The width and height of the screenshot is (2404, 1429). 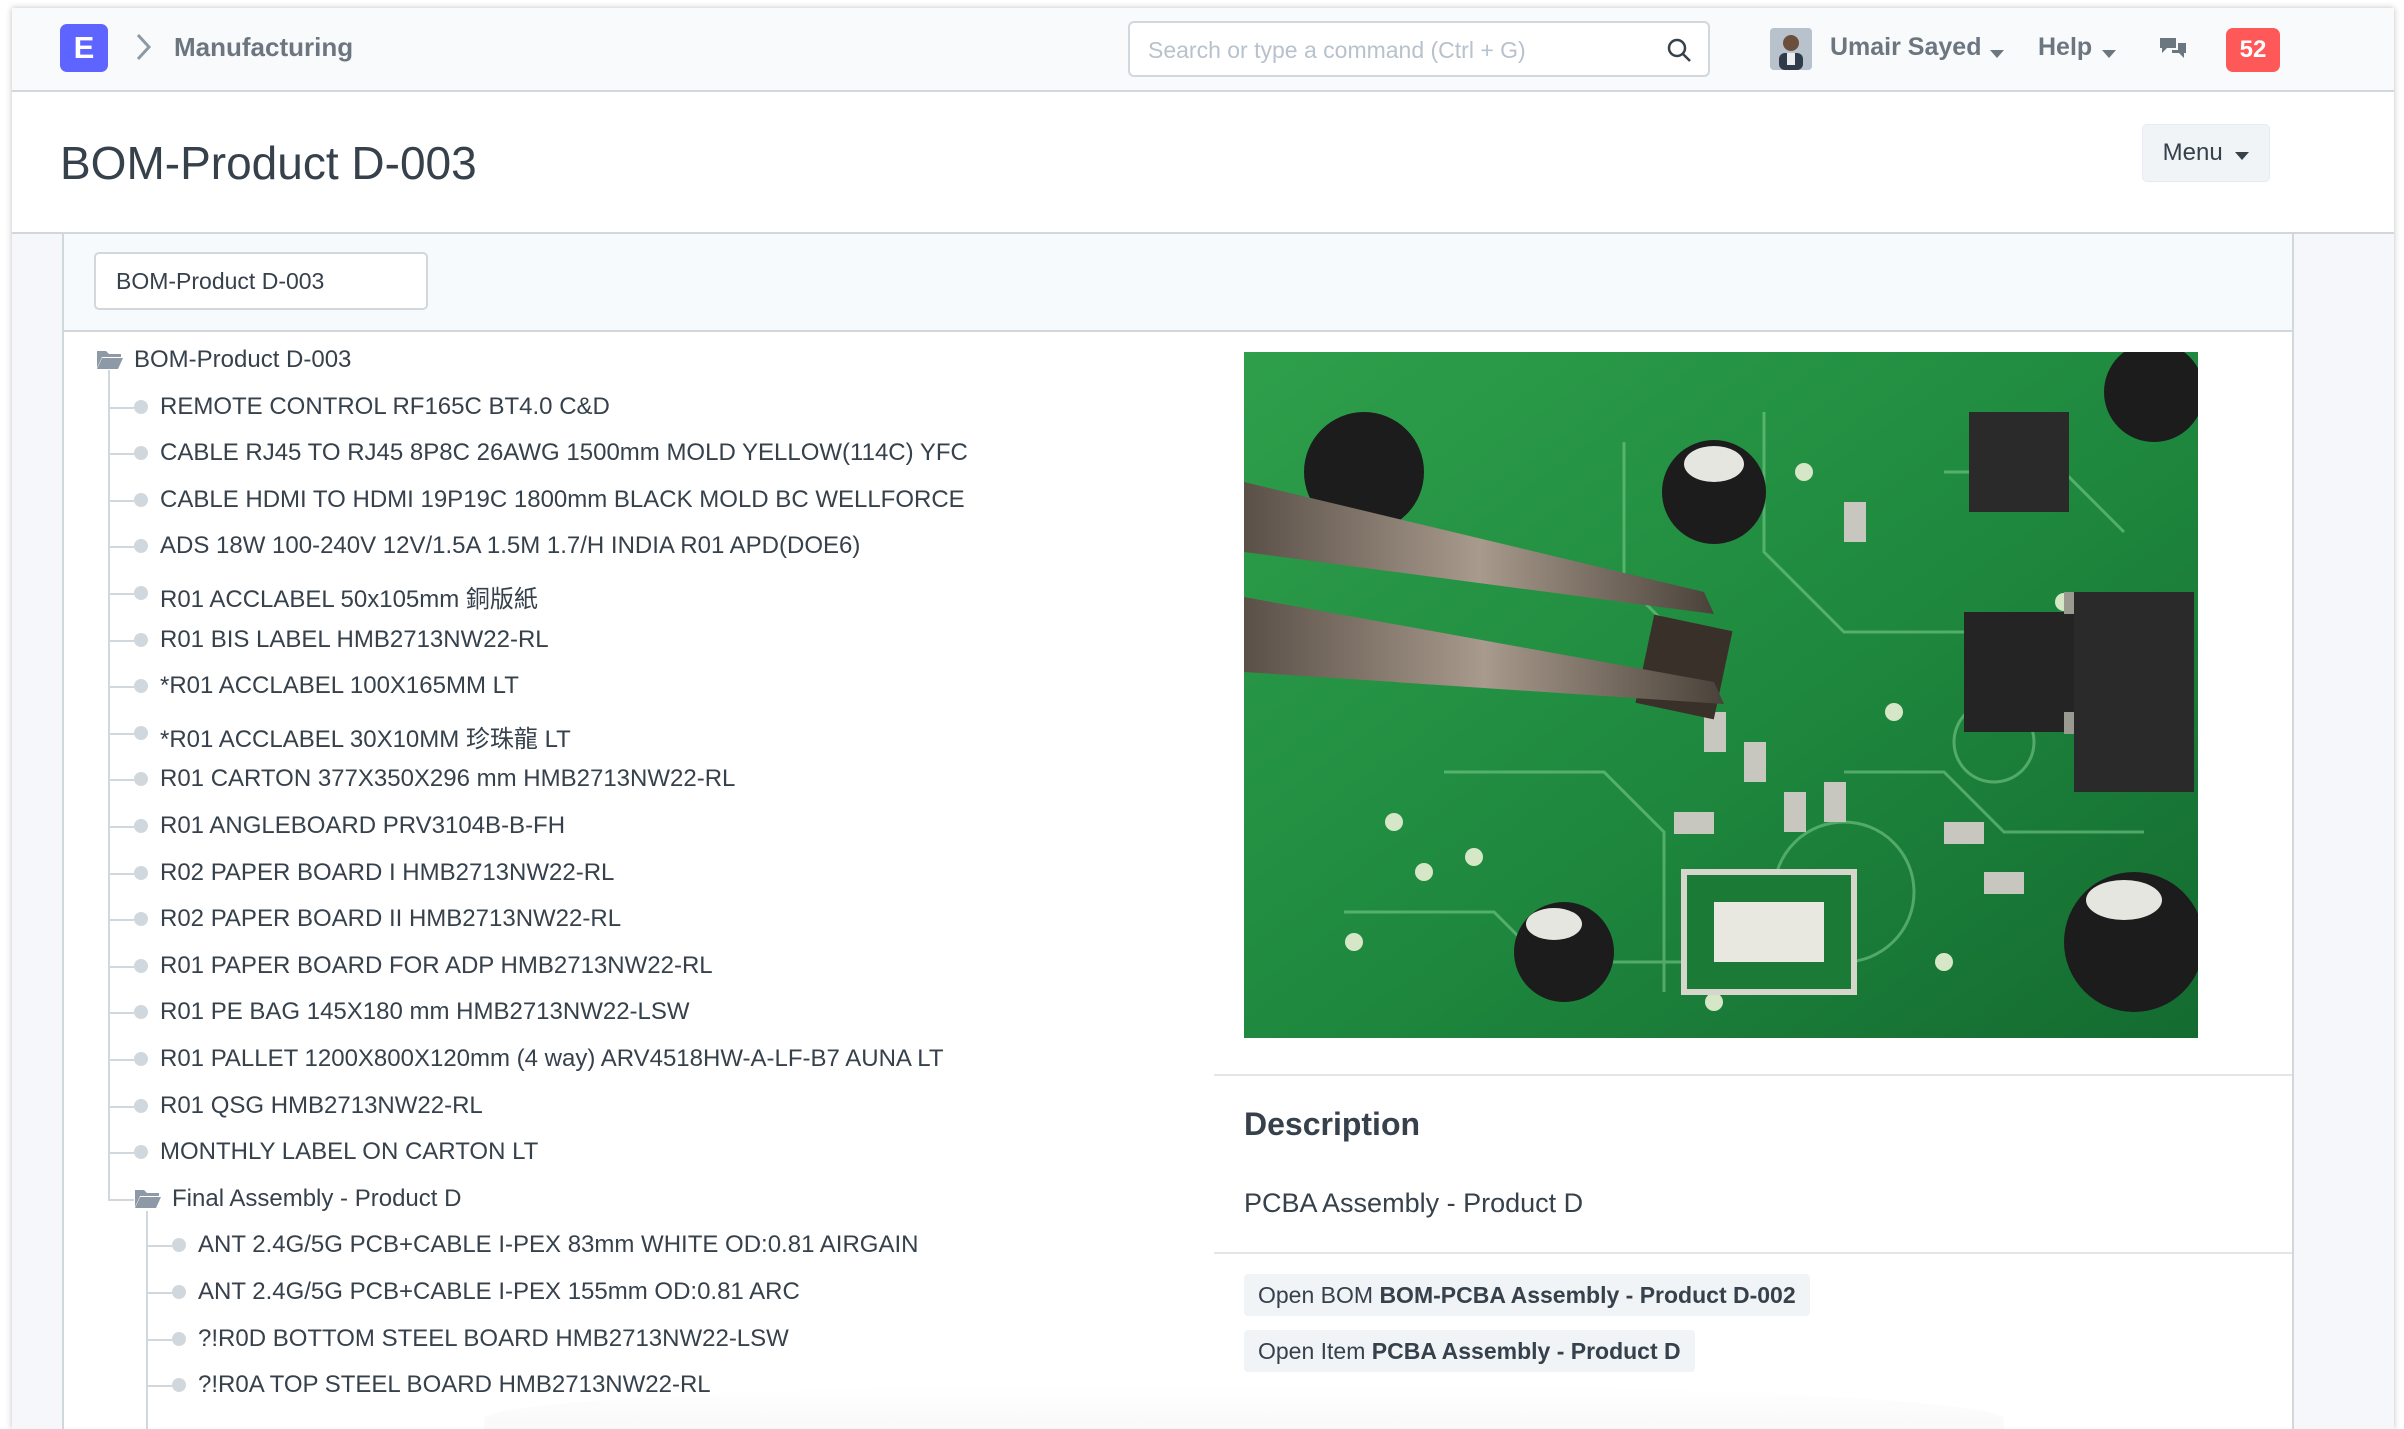 What do you see at coordinates (436, 965) in the screenshot?
I see `tree-item-label: R01 PAPER BOARD FOR ADP HMB2713NW22-RL` at bounding box center [436, 965].